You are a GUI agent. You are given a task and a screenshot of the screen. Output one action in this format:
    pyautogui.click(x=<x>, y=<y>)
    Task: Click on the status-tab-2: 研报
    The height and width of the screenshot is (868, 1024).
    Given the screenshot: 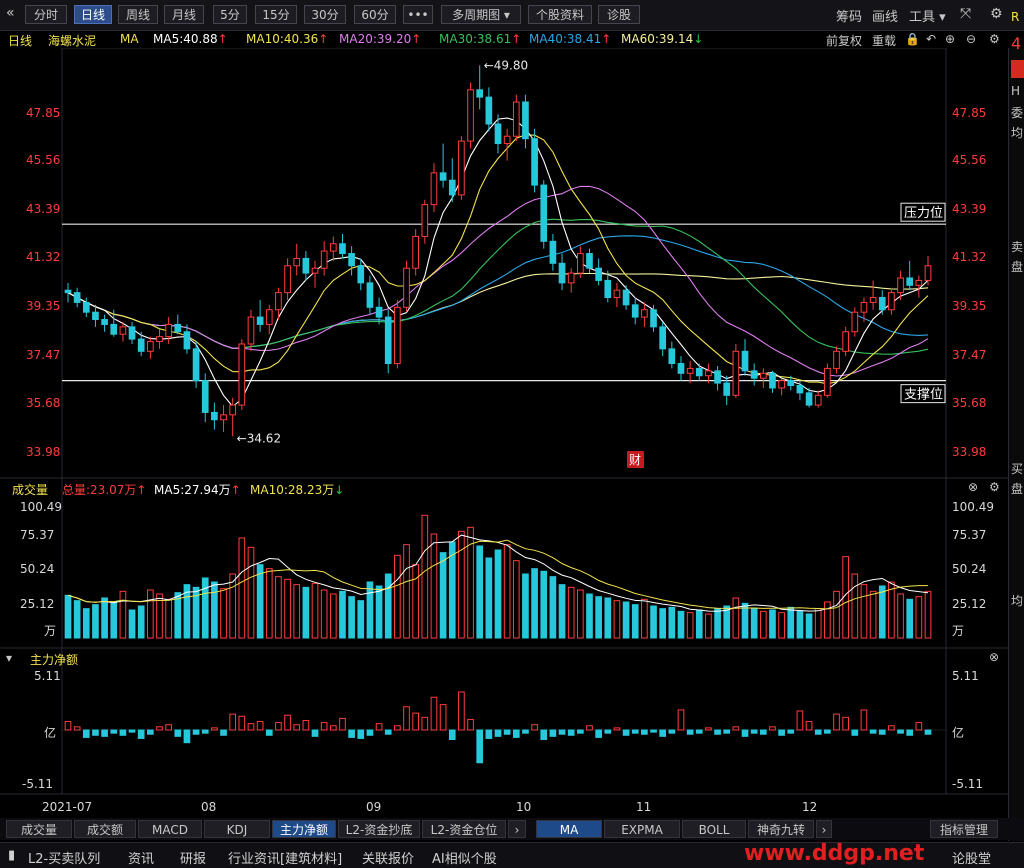 What is the action you would take?
    pyautogui.click(x=193, y=857)
    